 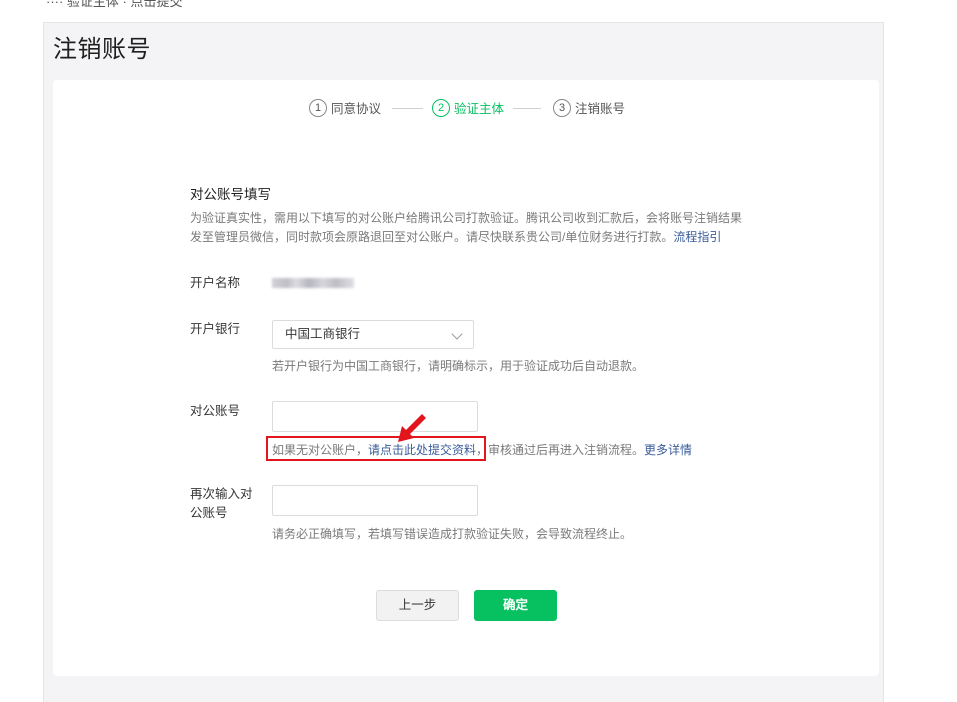 I want to click on step-label: 同意协议, so click(x=356, y=109).